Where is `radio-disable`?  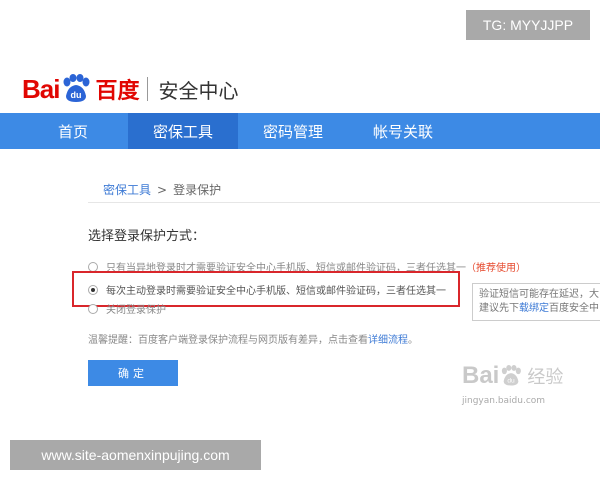
radio-disable is located at coordinates (93, 308).